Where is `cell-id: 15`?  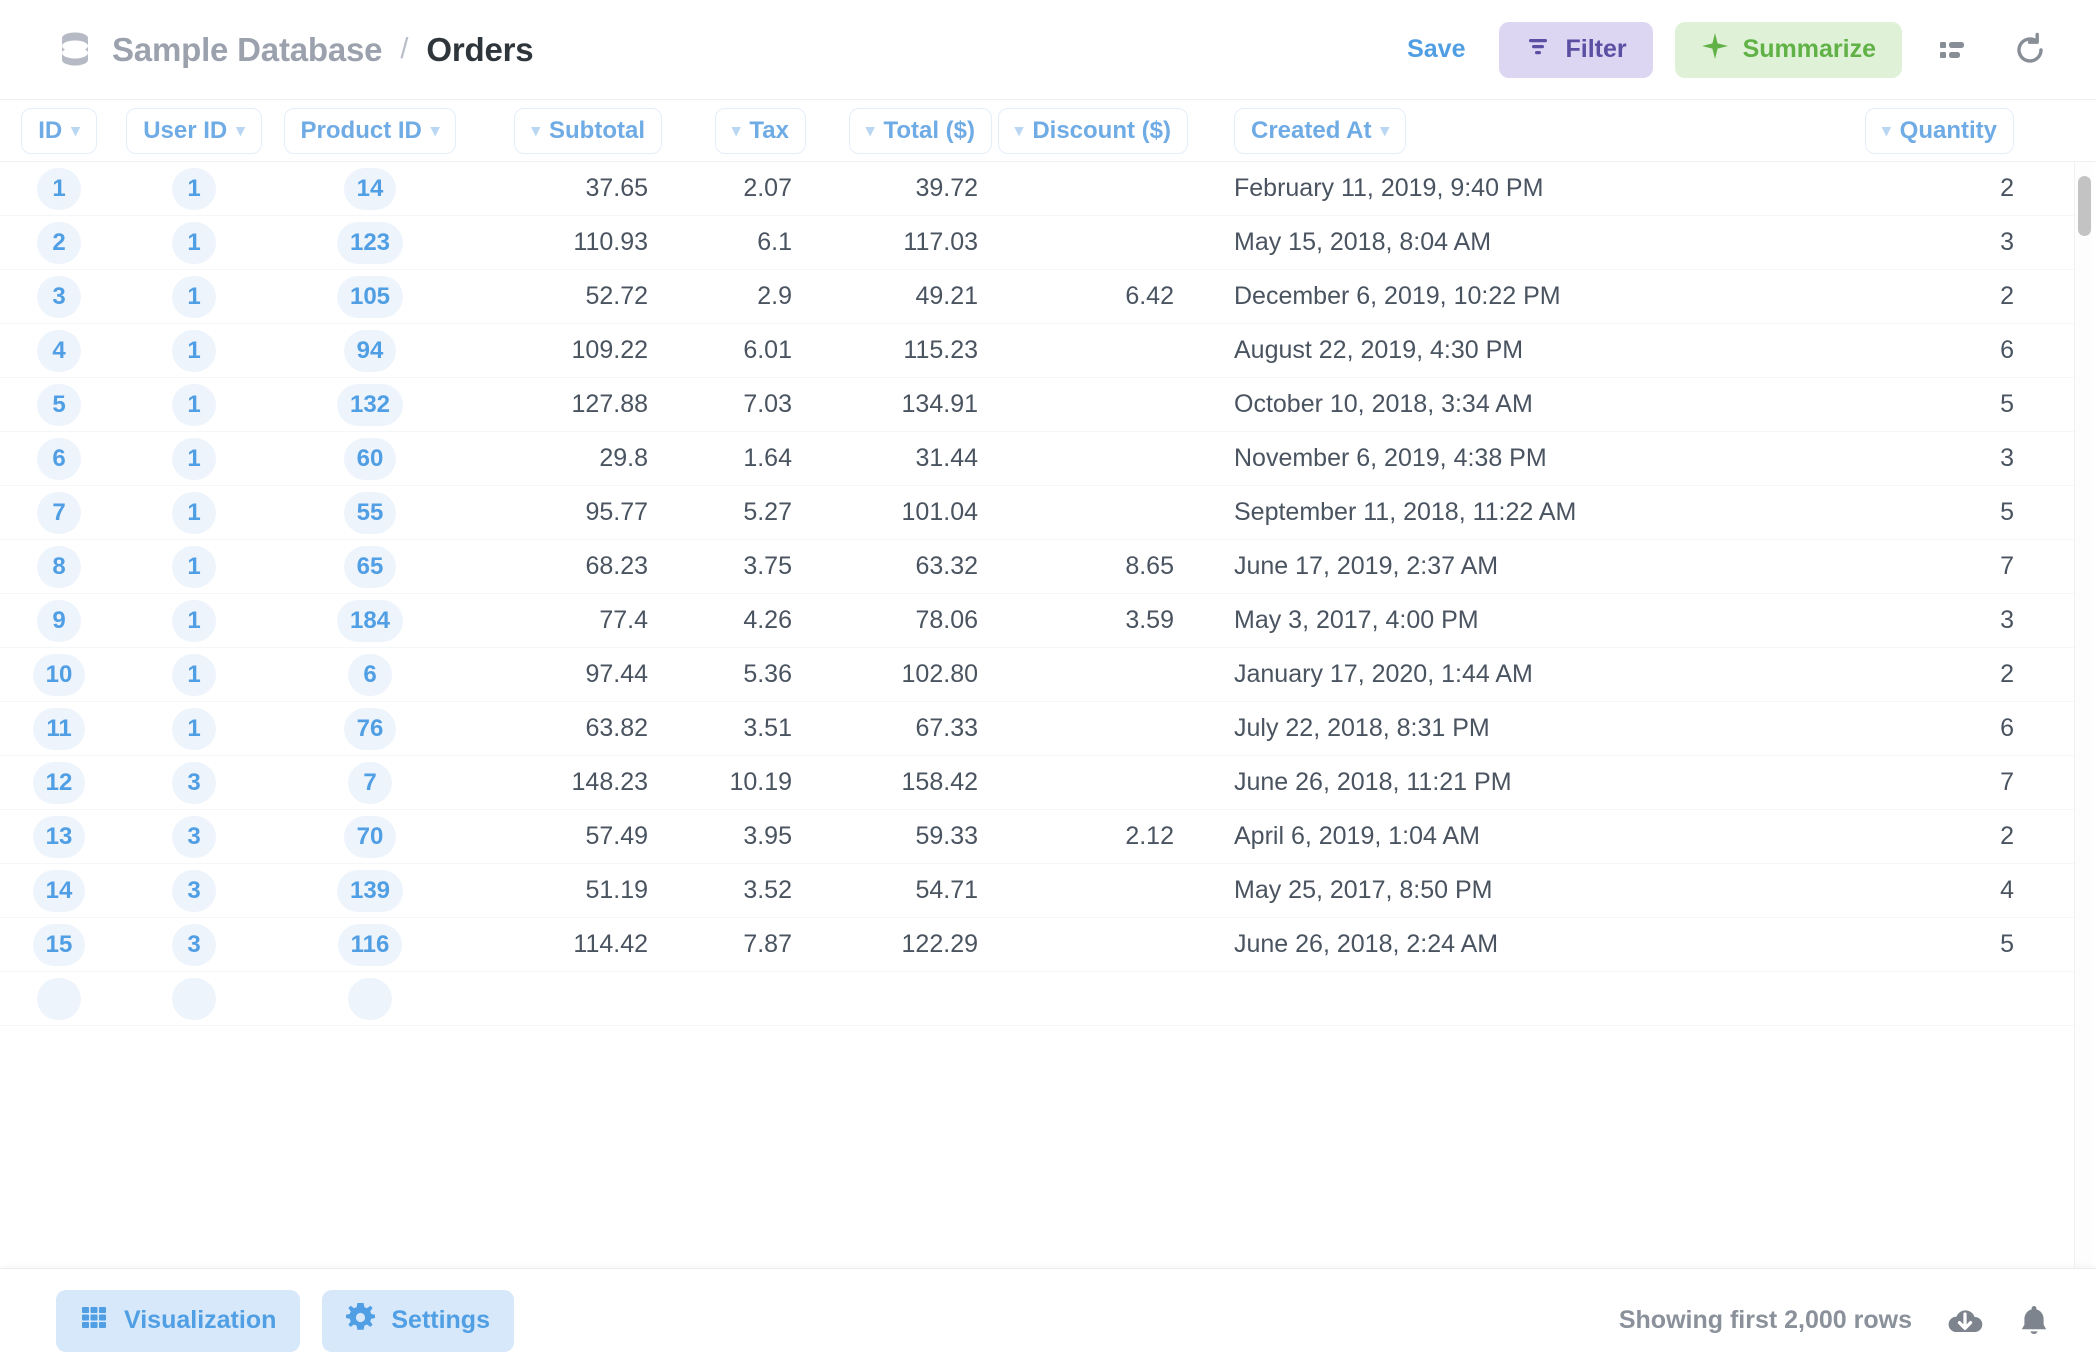
cell-id: 15 is located at coordinates (59, 944).